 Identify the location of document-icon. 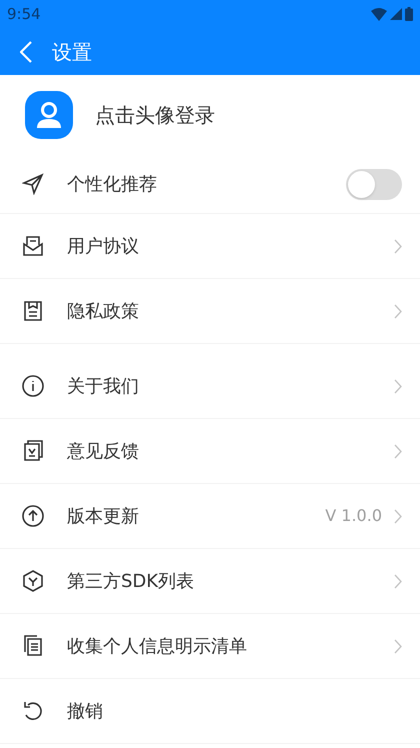
(33, 311).